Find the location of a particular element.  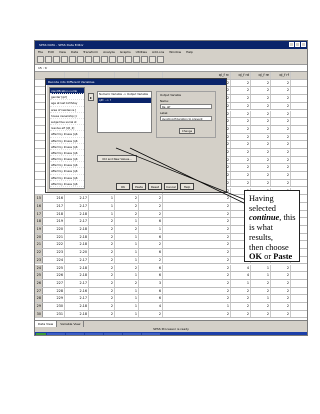

dialog-recall-icon is located at coordinates (64, 59).